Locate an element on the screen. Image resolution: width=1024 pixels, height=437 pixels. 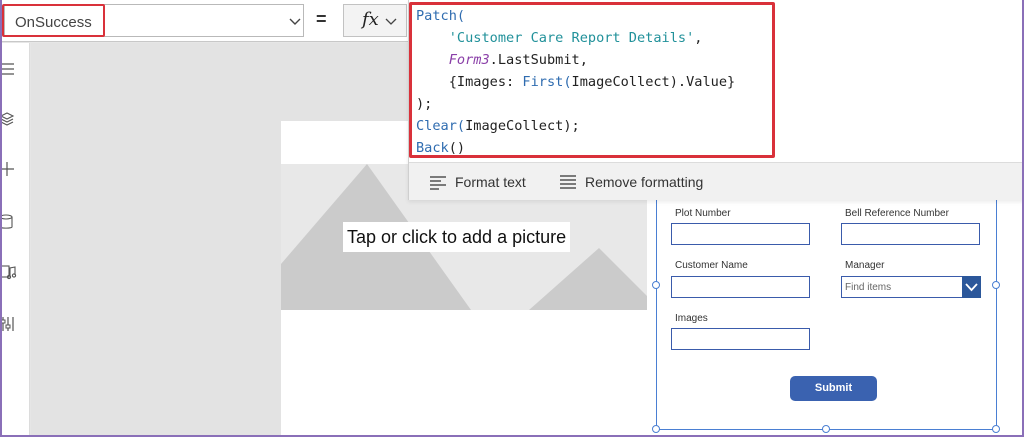
database-icon is located at coordinates (9, 222).